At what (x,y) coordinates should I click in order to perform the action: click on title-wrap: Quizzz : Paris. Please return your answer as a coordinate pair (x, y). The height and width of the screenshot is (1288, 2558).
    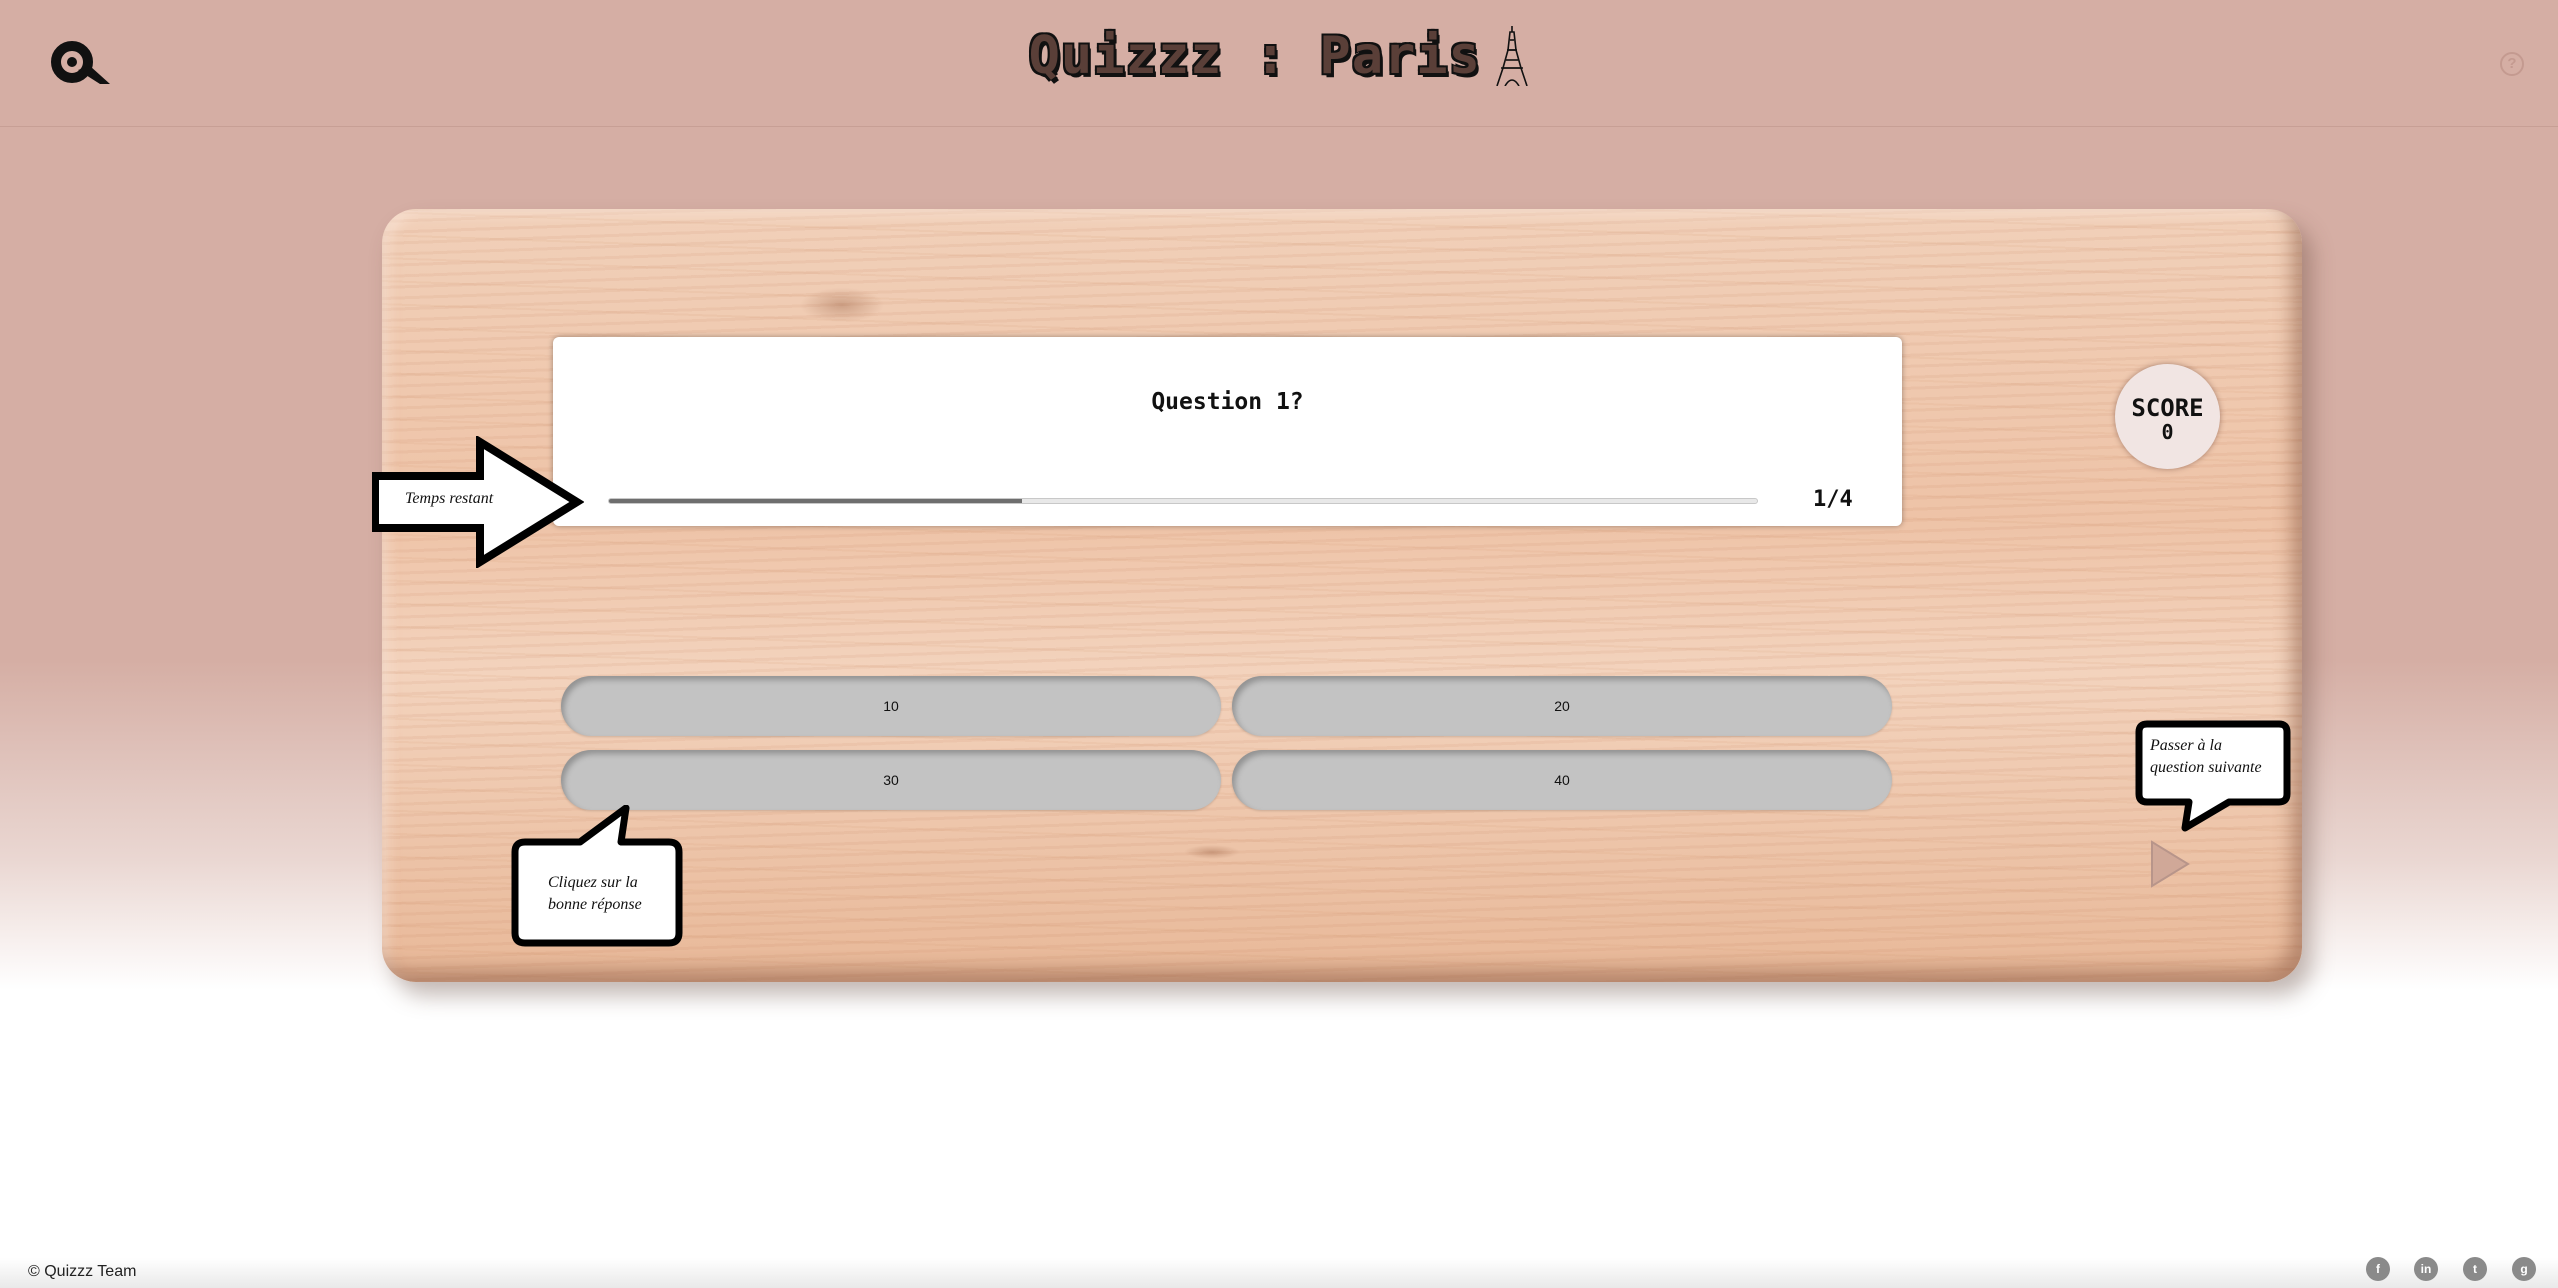
    Looking at the image, I should click on (1279, 56).